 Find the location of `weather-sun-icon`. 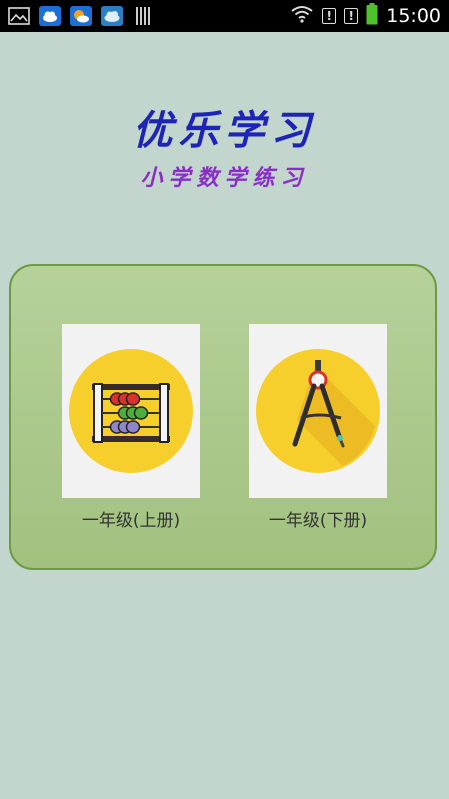

weather-sun-icon is located at coordinates (81, 16).